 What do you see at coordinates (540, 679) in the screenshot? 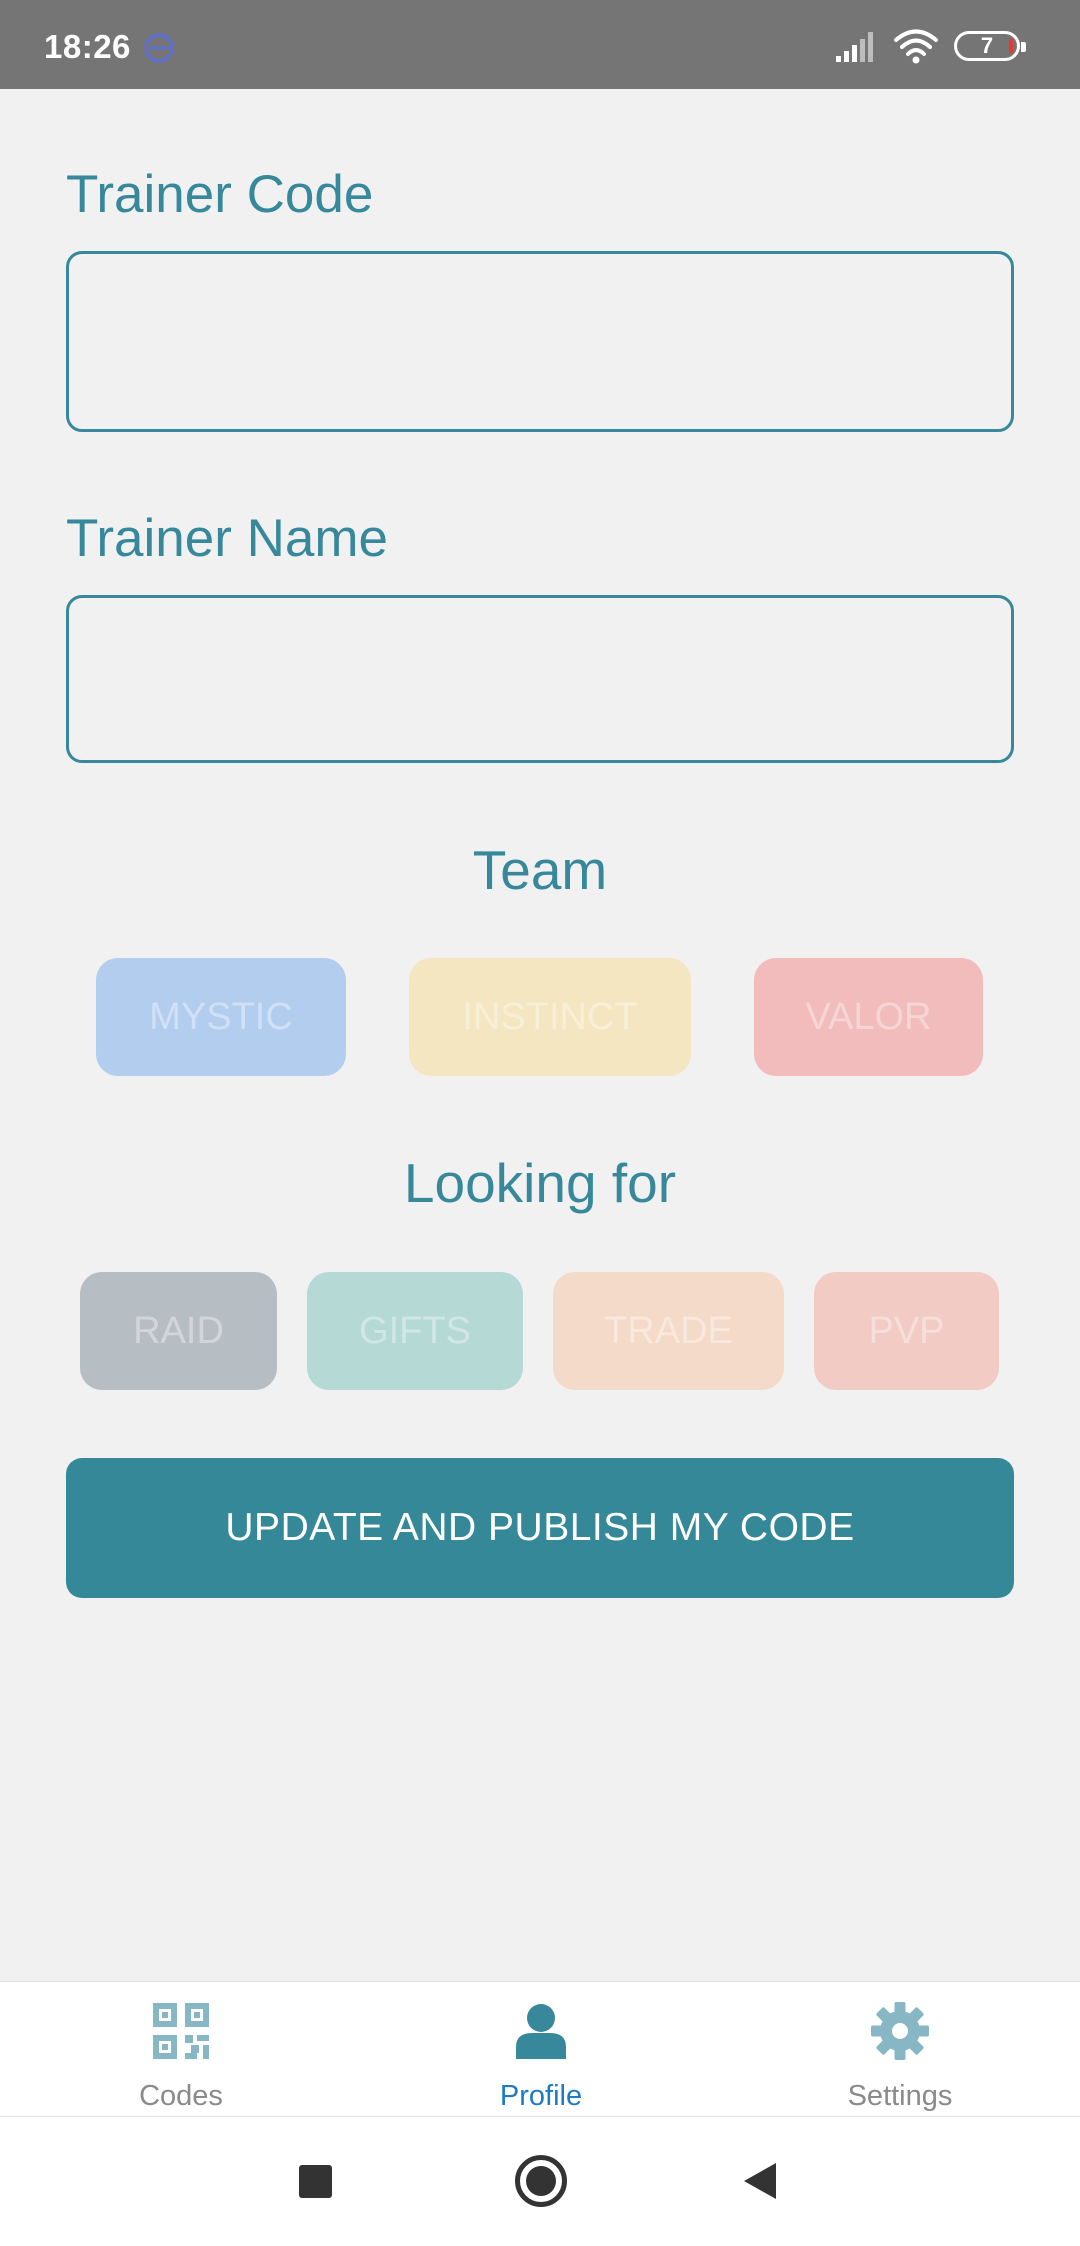
I see `trainer-name-input` at bounding box center [540, 679].